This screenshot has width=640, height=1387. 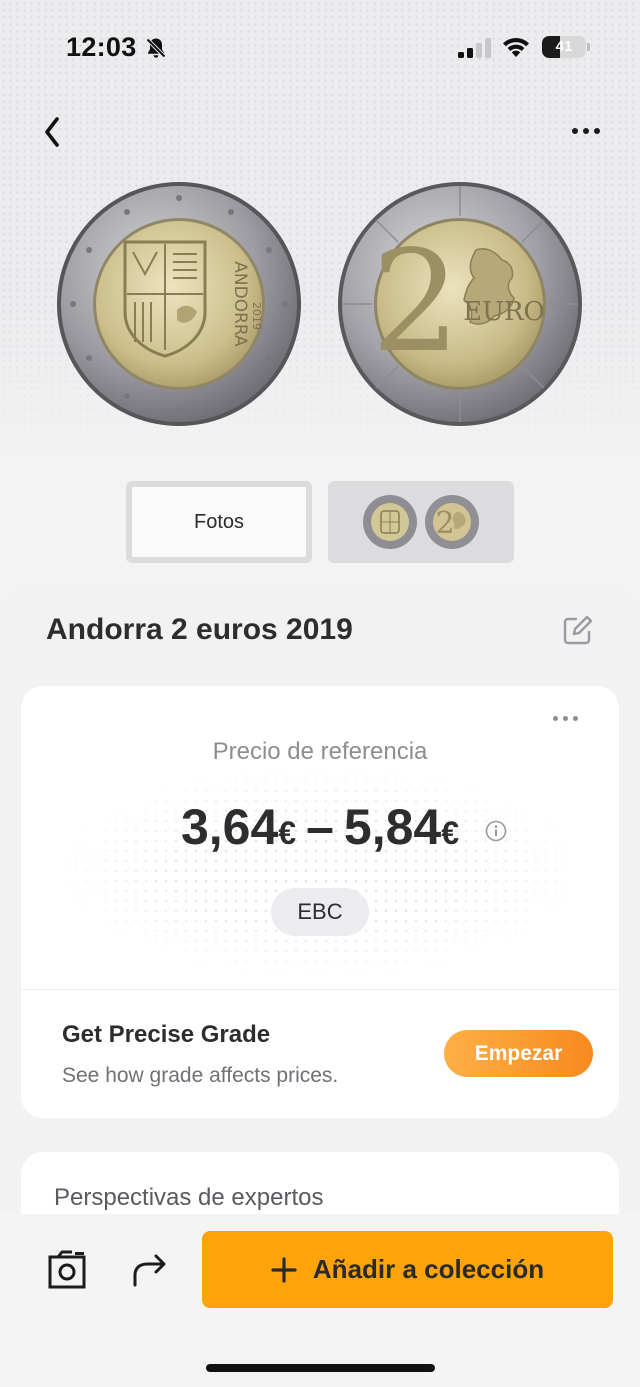 I want to click on battery-nub, so click(x=588, y=47).